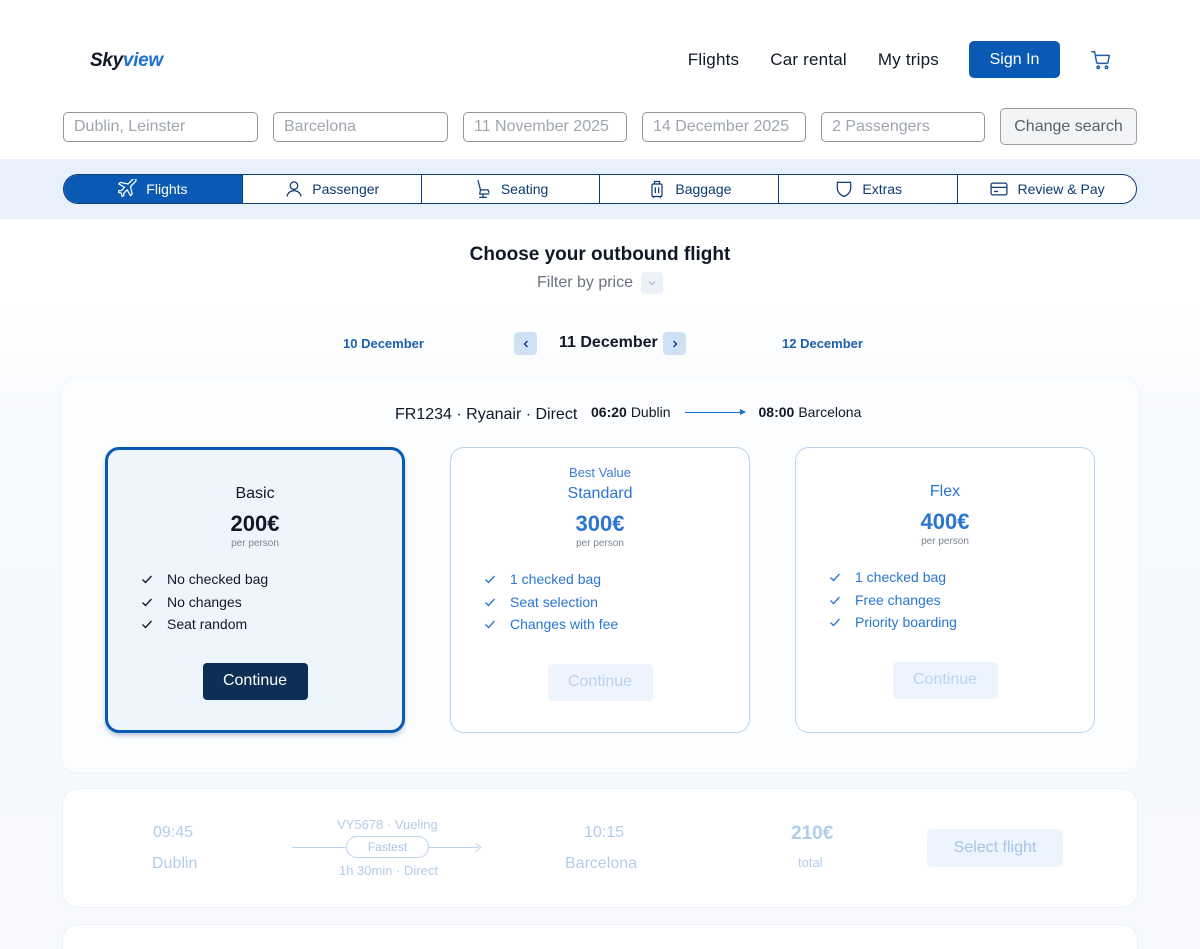  Describe the element at coordinates (945, 521) in the screenshot. I see `fare-price: 400€` at that location.